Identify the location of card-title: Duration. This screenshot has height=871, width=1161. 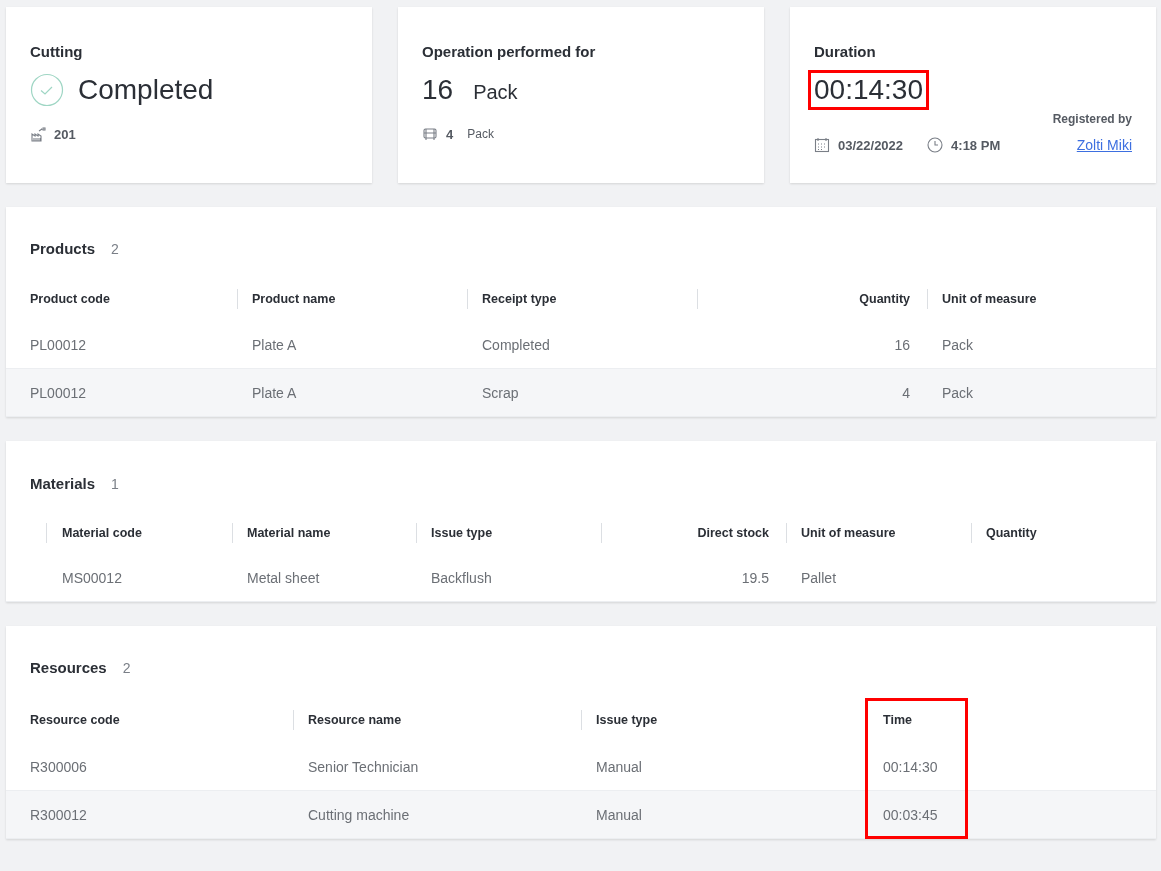
(845, 52).